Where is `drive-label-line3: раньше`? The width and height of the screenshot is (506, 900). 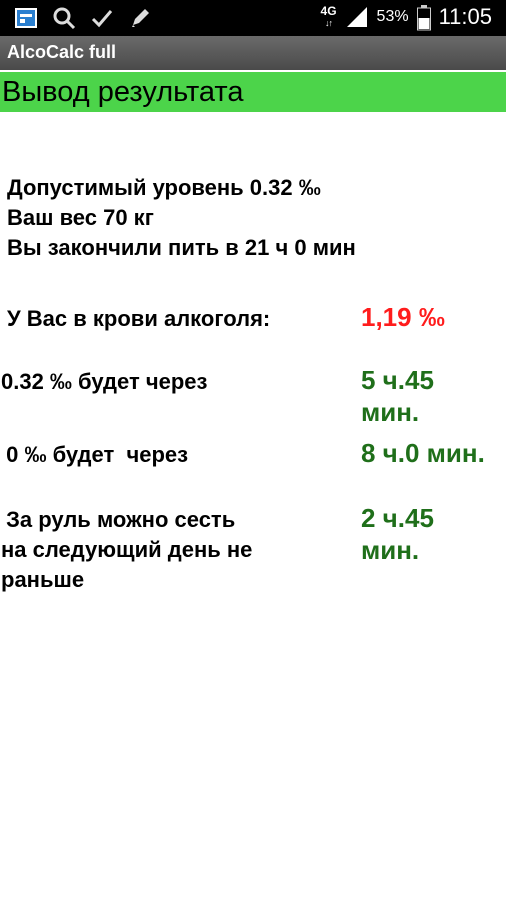
drive-label-line3: раньше is located at coordinates (43, 579).